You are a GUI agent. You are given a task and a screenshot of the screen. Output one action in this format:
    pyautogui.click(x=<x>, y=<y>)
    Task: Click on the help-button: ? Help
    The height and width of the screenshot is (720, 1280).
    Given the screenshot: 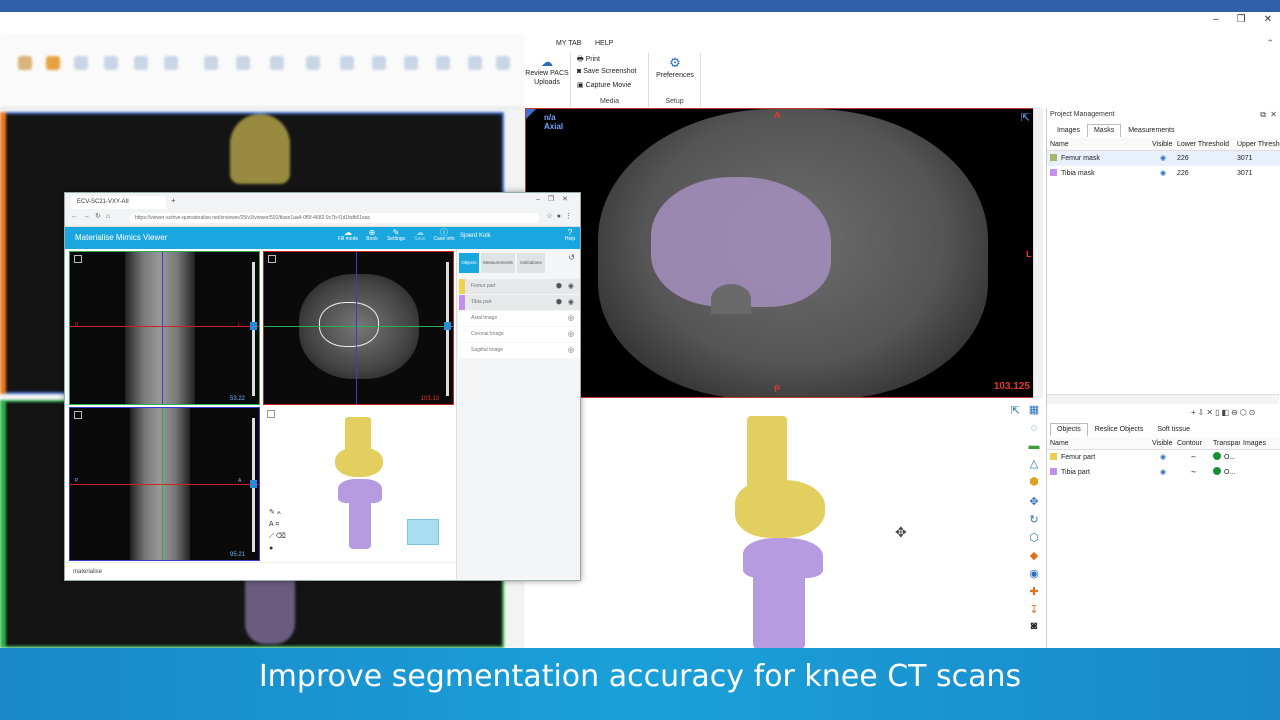 What is the action you would take?
    pyautogui.click(x=569, y=236)
    